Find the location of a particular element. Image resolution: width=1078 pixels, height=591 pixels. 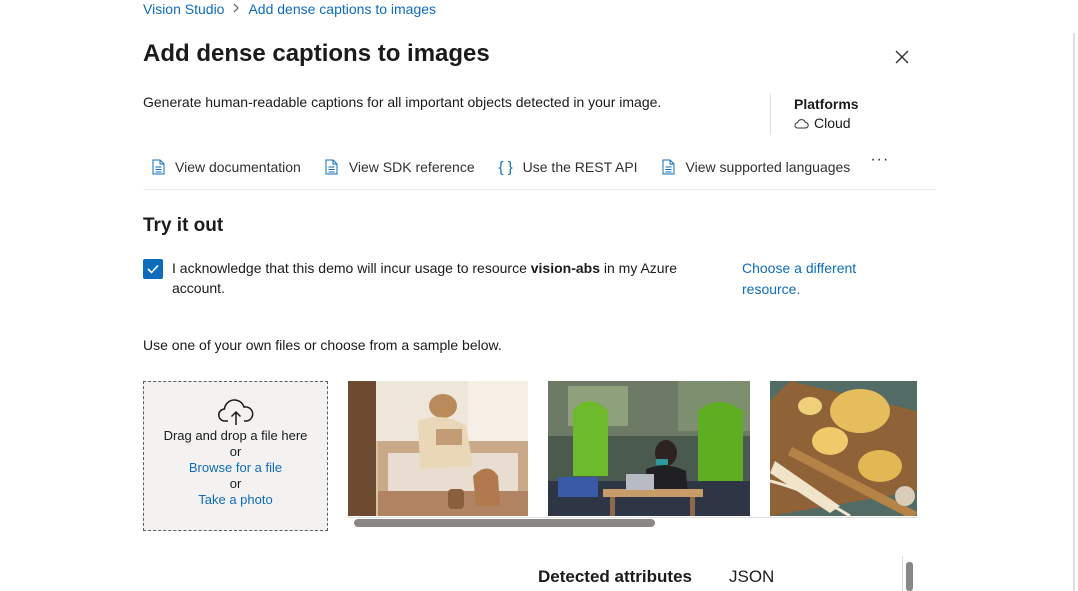

view-sdk-reference-link: View SDK reference is located at coordinates (396, 167).